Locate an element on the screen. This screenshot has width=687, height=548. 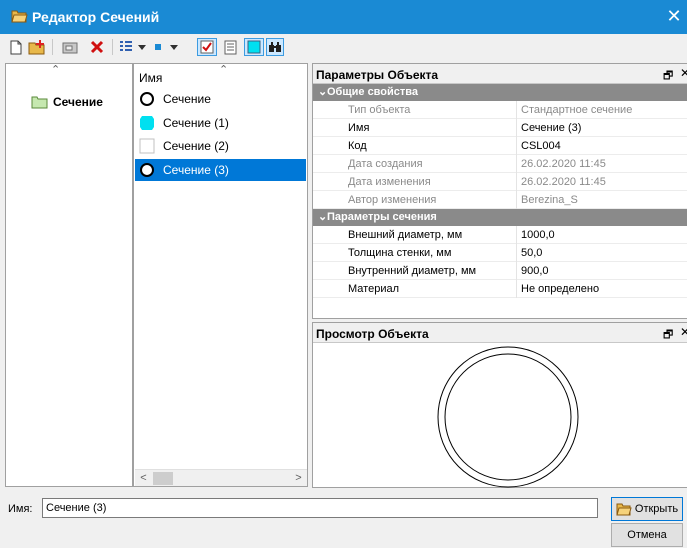
property-name: Толщина стенки, мм is located at coordinates (400, 253).